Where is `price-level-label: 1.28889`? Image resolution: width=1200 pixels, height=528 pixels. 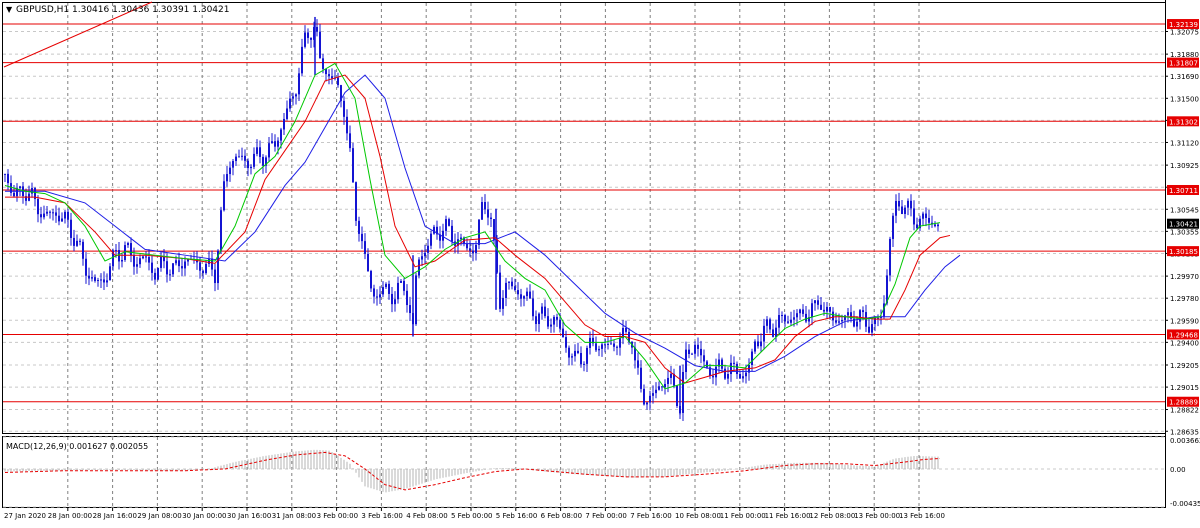 price-level-label: 1.28889 is located at coordinates (1183, 403).